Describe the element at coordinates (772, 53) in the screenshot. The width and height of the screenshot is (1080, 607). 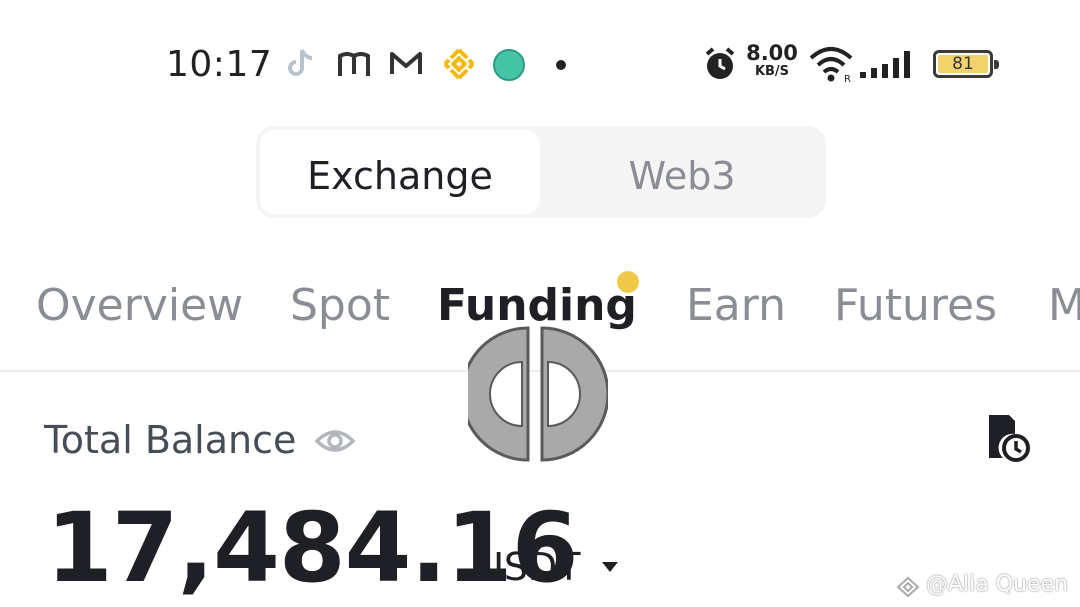
I see `net-speed-value: 8.00` at that location.